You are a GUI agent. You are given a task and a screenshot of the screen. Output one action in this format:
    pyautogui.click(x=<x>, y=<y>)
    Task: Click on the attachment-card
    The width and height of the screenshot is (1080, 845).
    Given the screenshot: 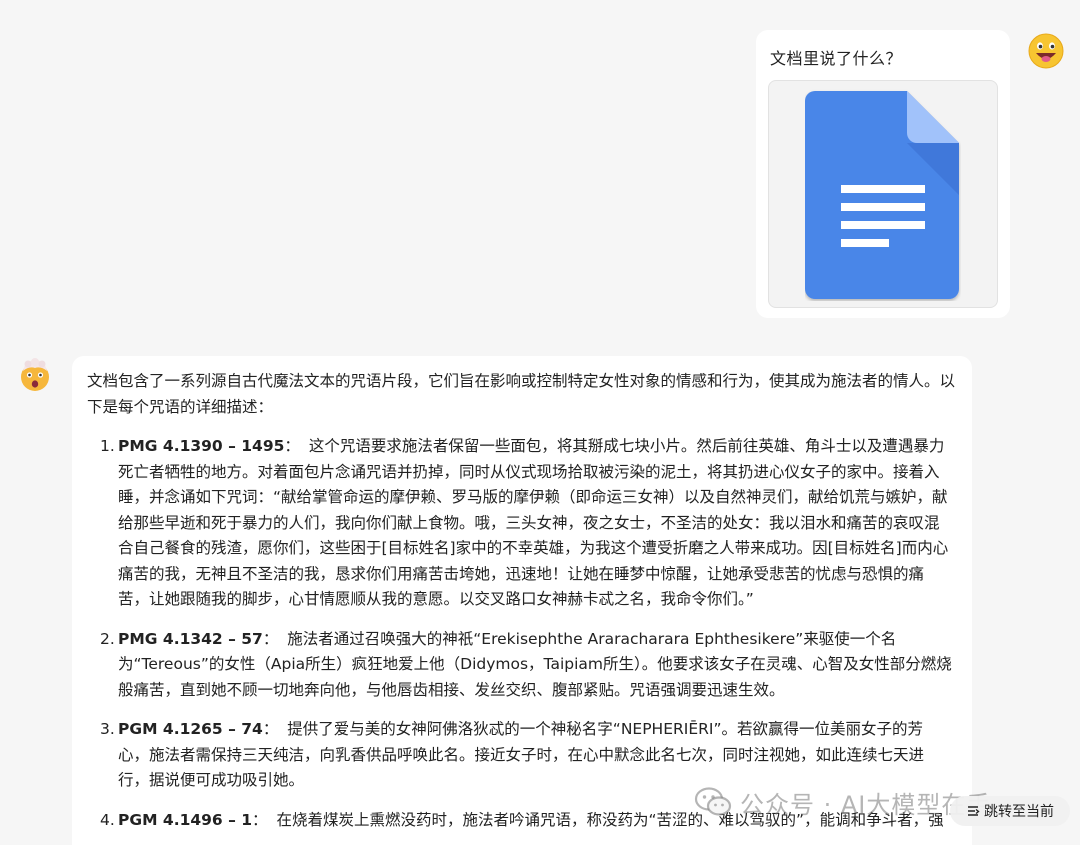 What is the action you would take?
    pyautogui.click(x=883, y=194)
    